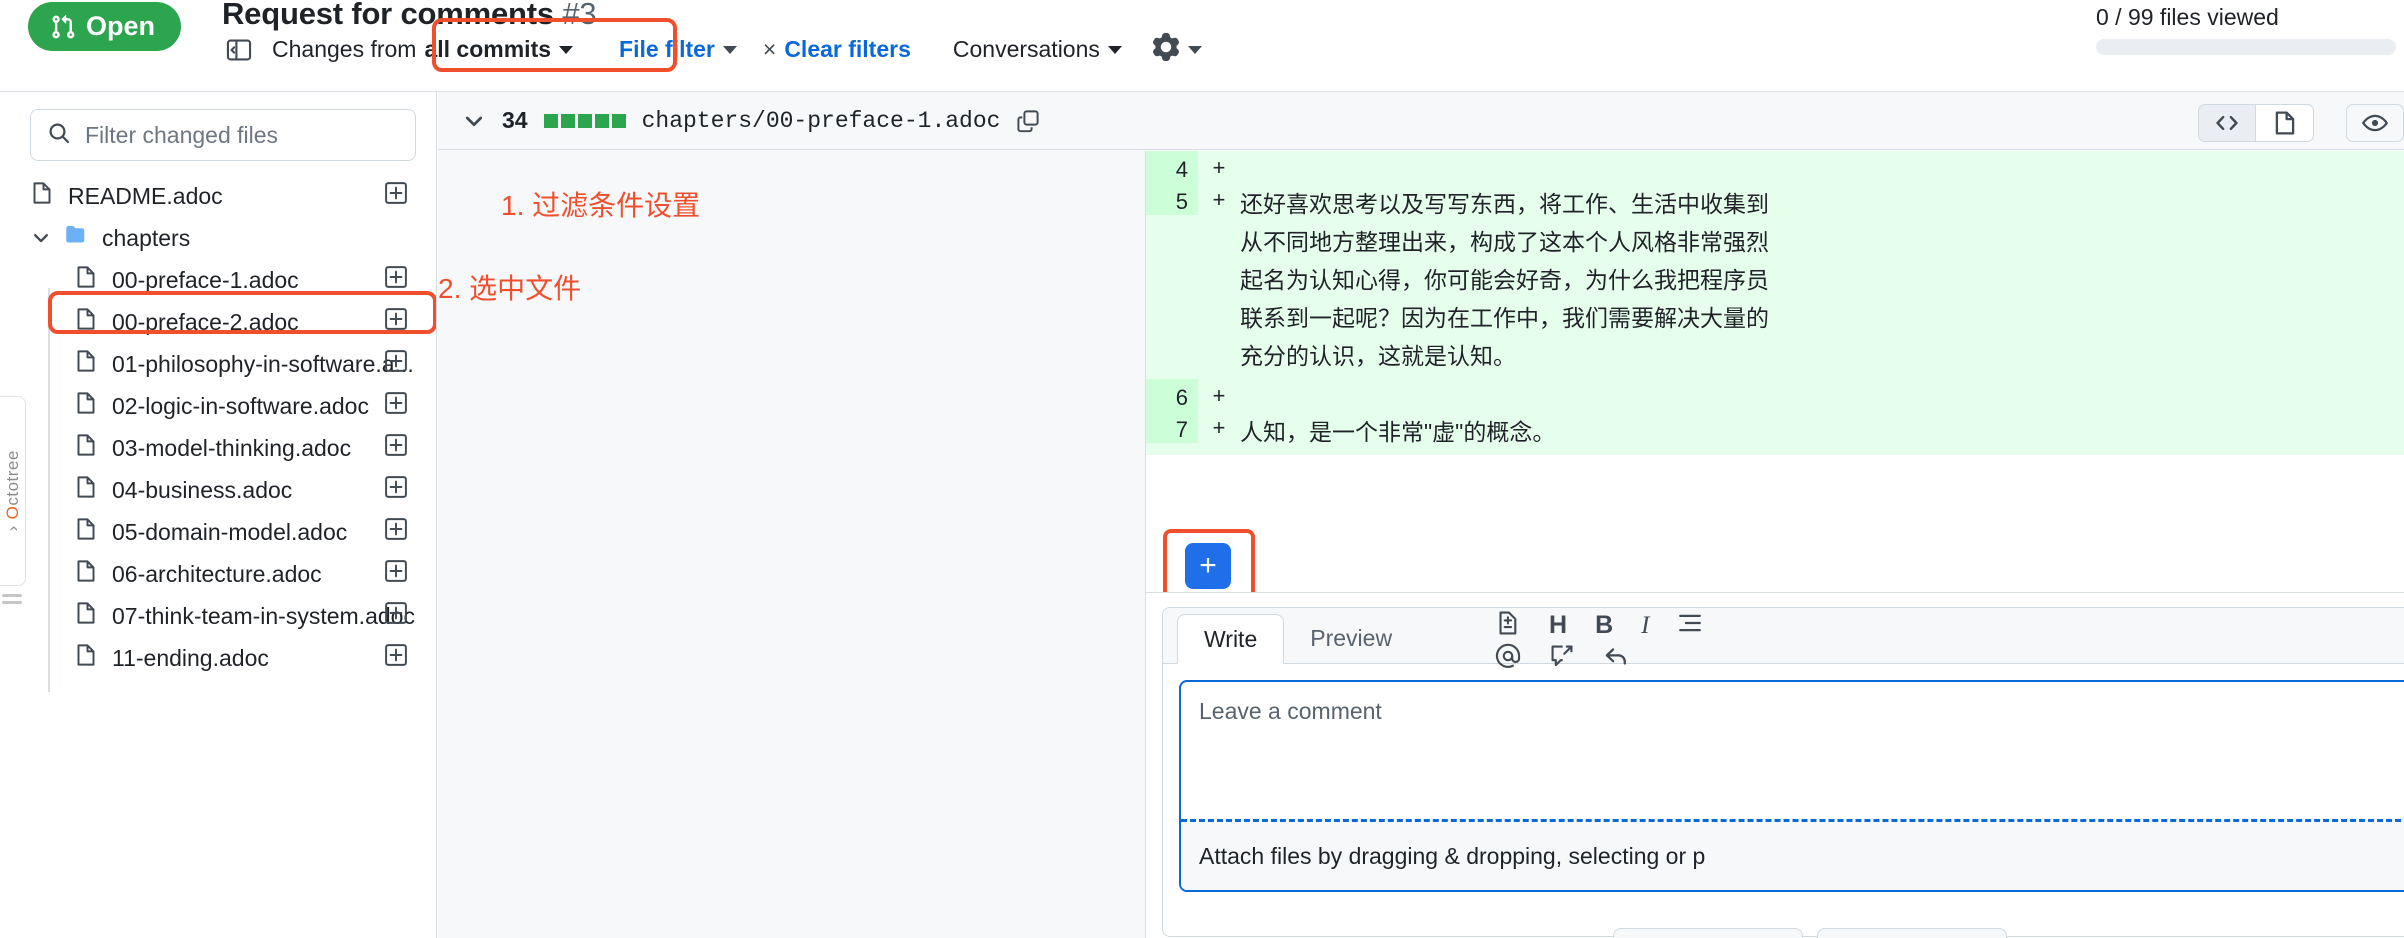 The image size is (2404, 938). Describe the element at coordinates (1775, 433) in the screenshot. I see `diff-line: 7 + 人知，是一个非常"虚"的概念。` at that location.